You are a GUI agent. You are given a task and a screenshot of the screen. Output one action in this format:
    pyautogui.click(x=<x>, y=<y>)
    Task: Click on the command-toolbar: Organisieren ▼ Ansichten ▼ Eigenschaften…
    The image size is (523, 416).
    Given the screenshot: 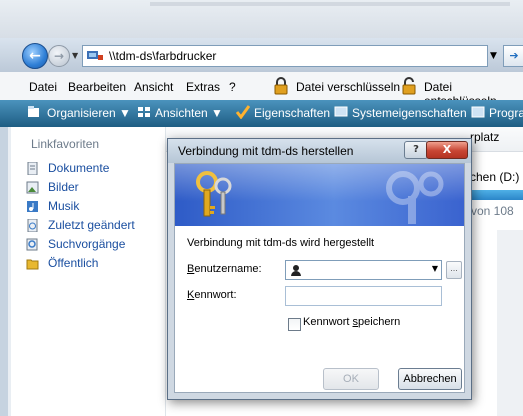 What is the action you would take?
    pyautogui.click(x=261, y=113)
    